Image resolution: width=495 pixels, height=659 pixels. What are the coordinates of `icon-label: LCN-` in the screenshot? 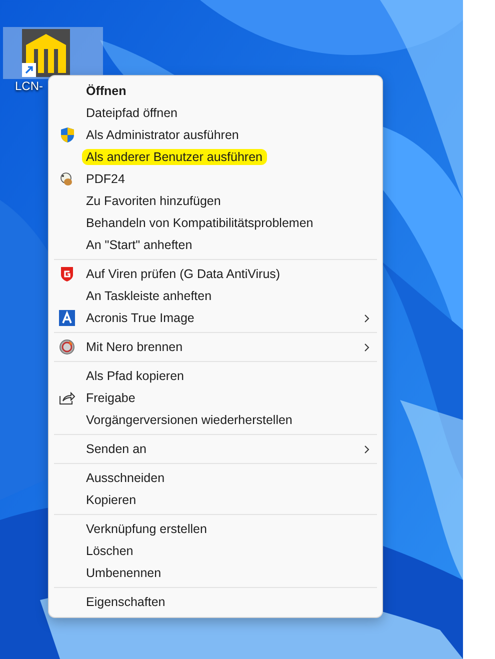 It's located at (29, 86).